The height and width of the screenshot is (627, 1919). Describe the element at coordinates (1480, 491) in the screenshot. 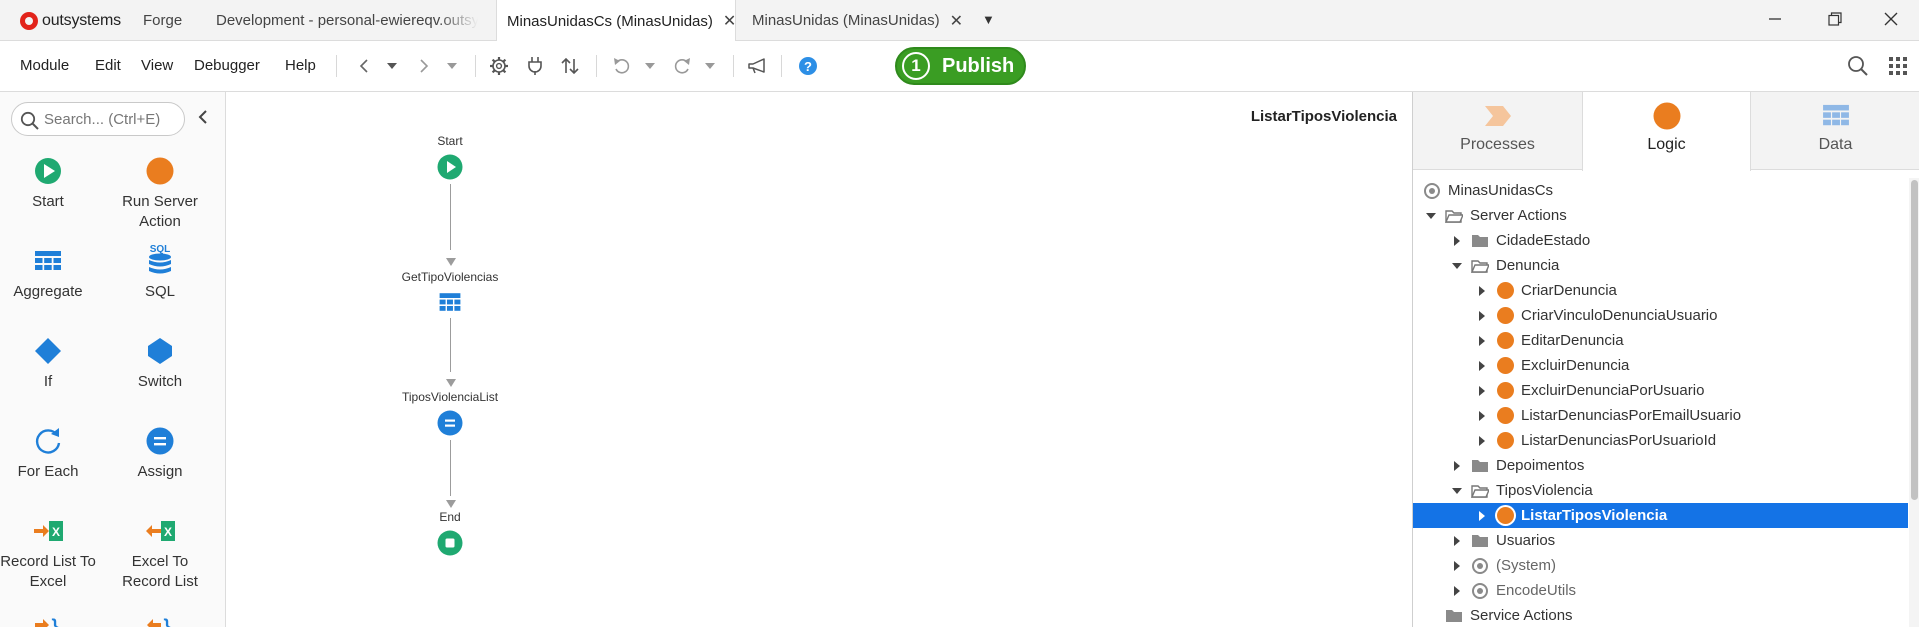

I see `folder-open-icon` at that location.